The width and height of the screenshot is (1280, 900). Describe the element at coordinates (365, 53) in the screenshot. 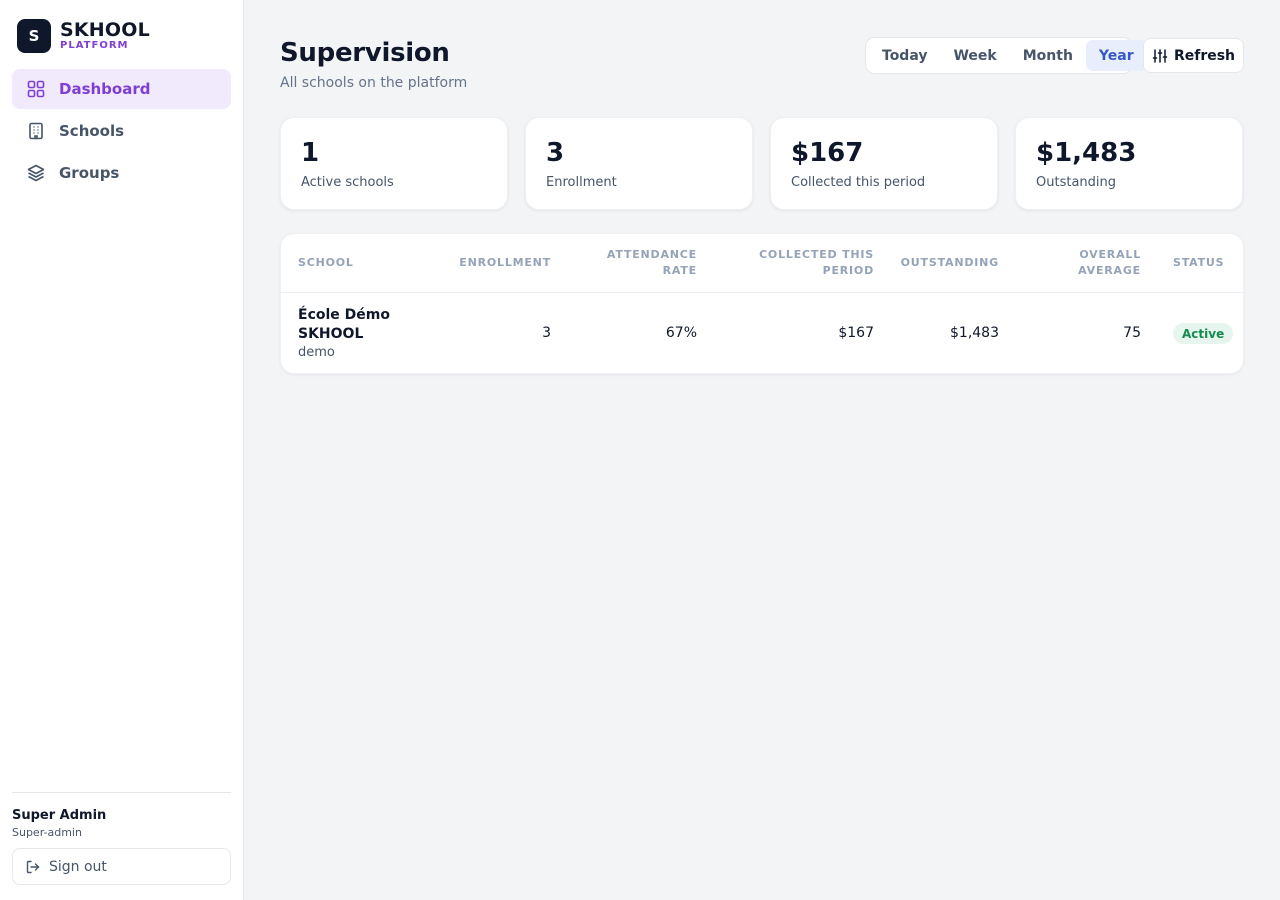

I see `page-title: Supervision` at that location.